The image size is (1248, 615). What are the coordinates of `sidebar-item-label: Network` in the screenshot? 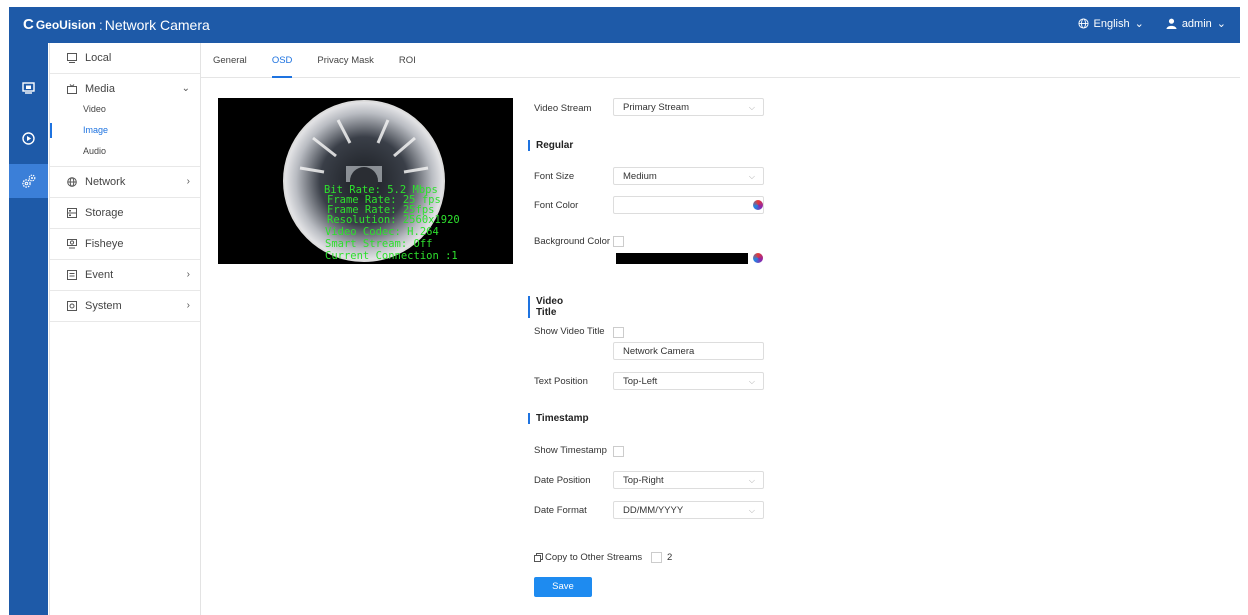 It's located at (105, 182).